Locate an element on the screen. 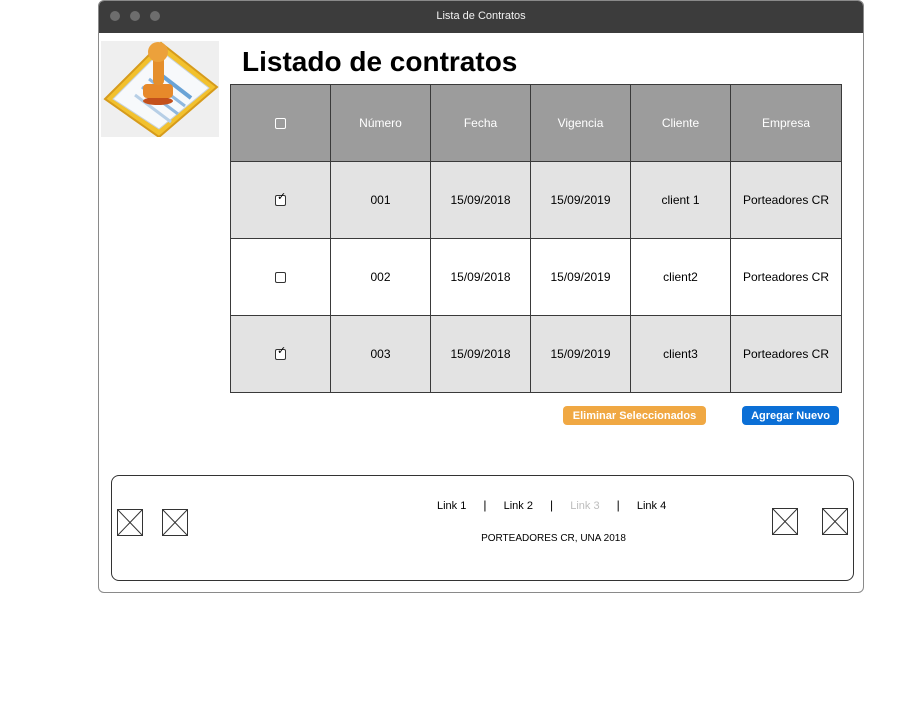 This screenshot has height=703, width=913. copyright-text: PORTEADORES CR, UNA 2018 is located at coordinates (553, 538).